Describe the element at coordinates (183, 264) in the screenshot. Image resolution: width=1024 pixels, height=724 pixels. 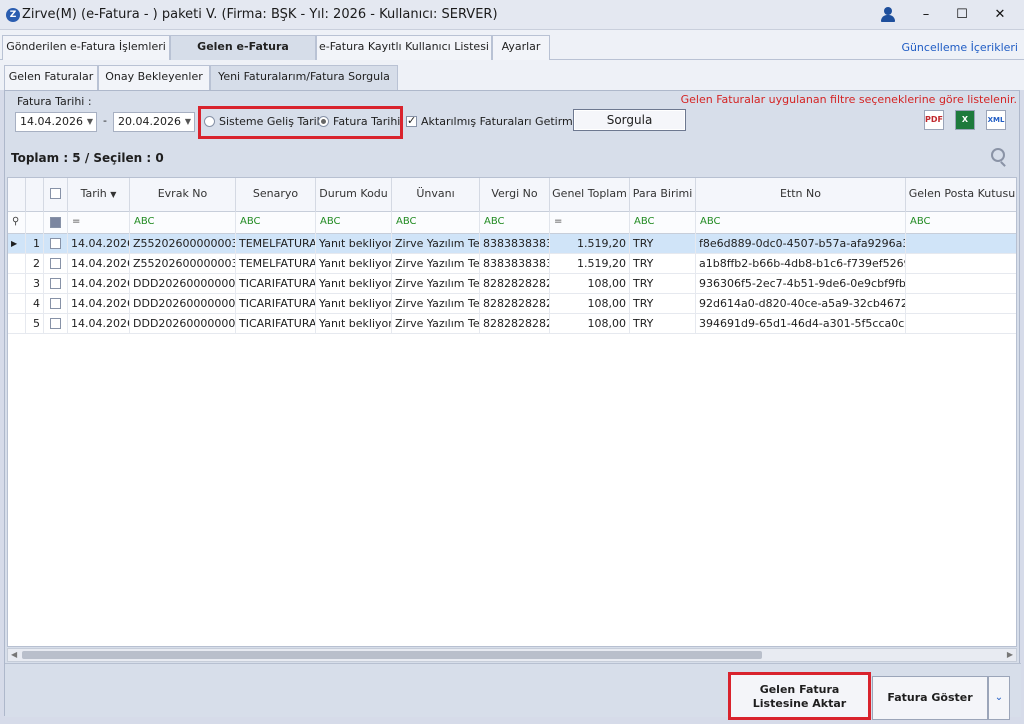
I see `cell-evrak-no: Z552026000000032` at that location.